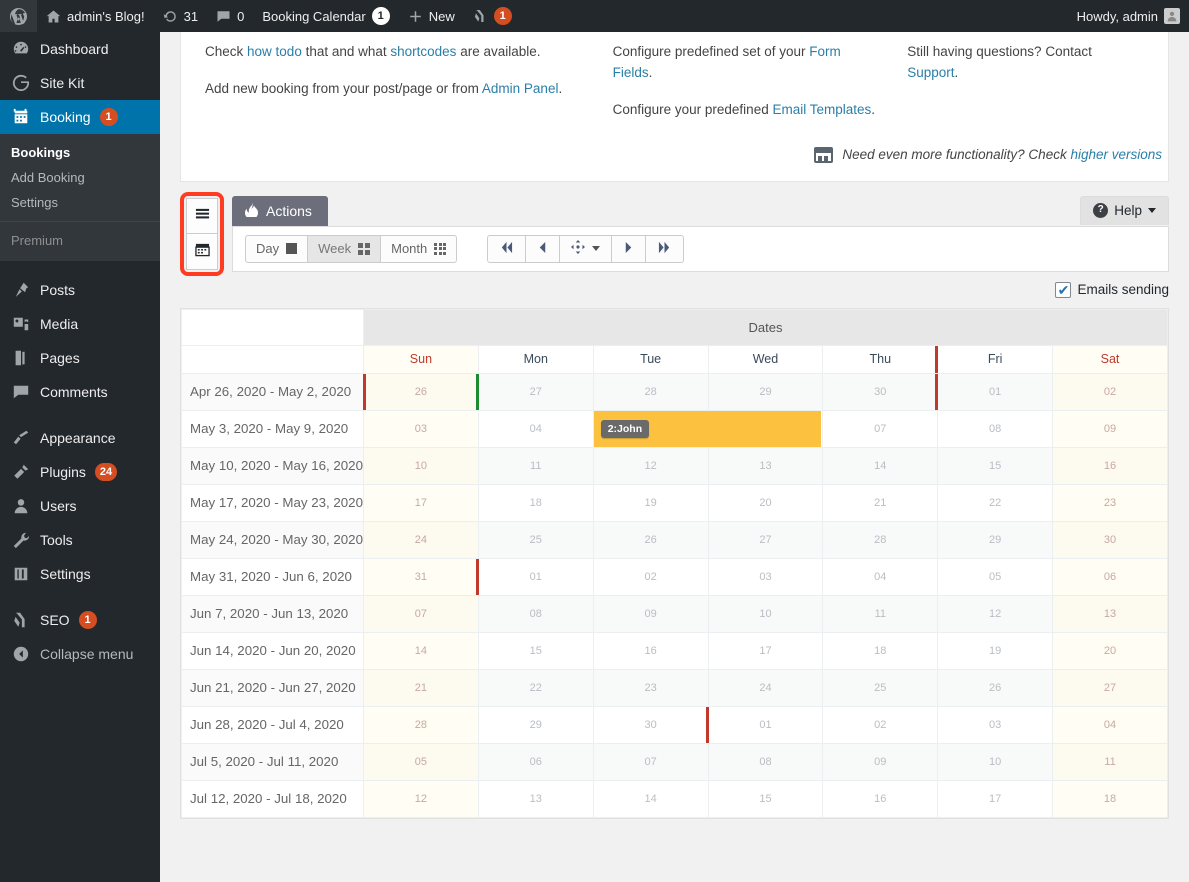 The width and height of the screenshot is (1189, 882). Describe the element at coordinates (80, 620) in the screenshot. I see `sidebar-item-seo: SEO 1` at that location.